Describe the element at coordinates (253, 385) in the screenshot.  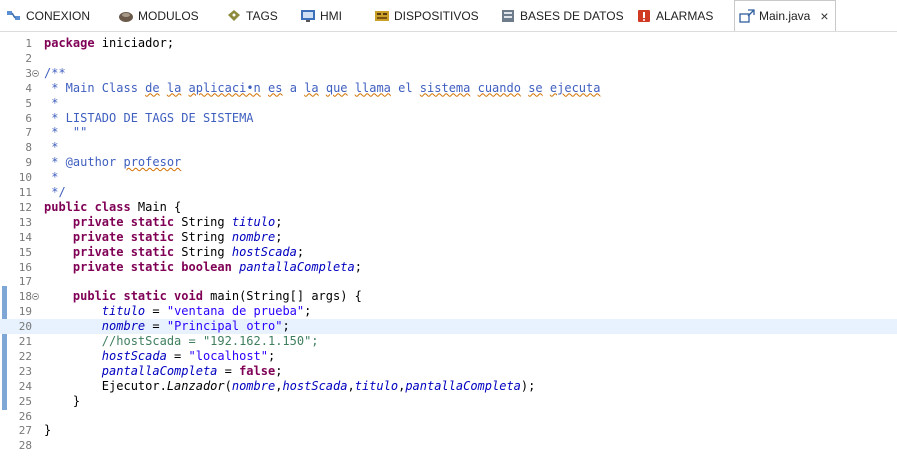
I see `code-token: nombre` at that location.